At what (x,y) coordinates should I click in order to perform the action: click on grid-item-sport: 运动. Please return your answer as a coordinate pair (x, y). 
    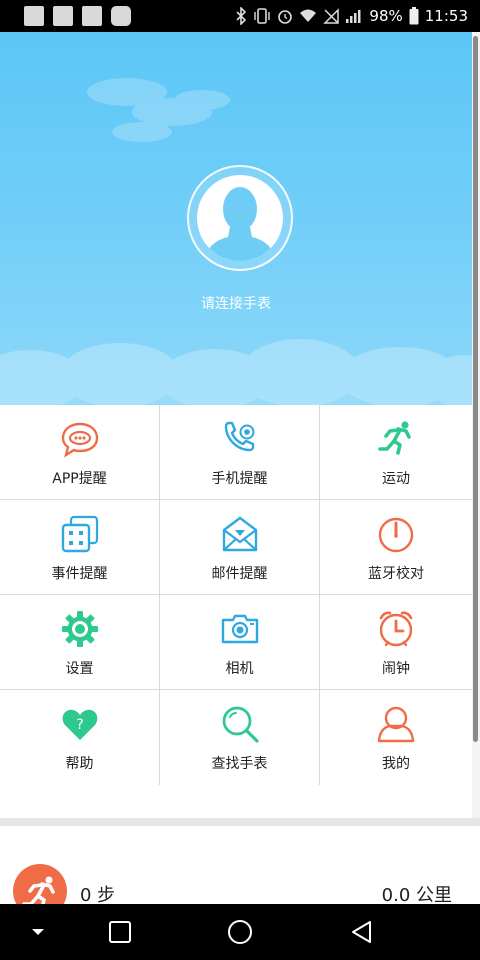
    Looking at the image, I should click on (396, 452).